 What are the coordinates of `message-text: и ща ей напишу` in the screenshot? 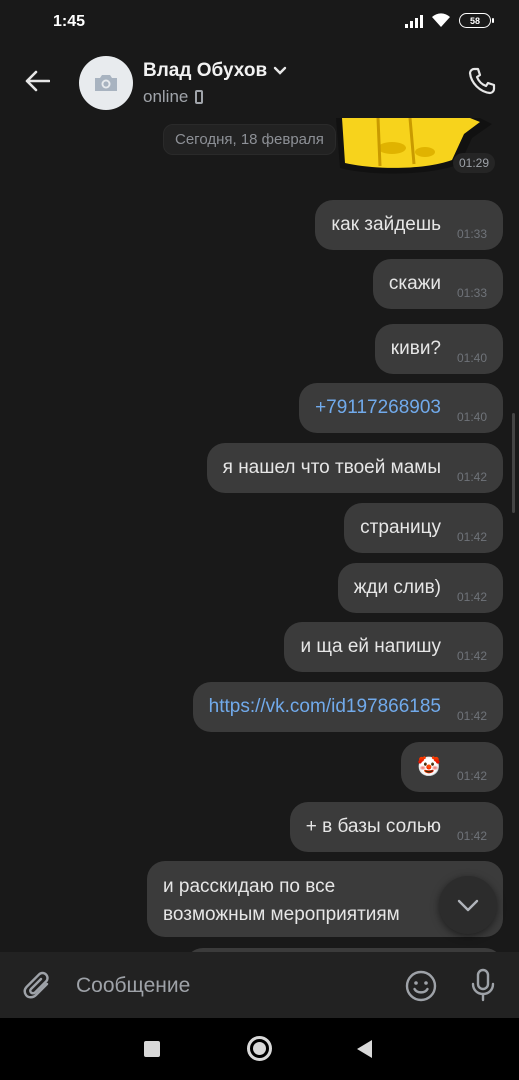 It's located at (370, 646).